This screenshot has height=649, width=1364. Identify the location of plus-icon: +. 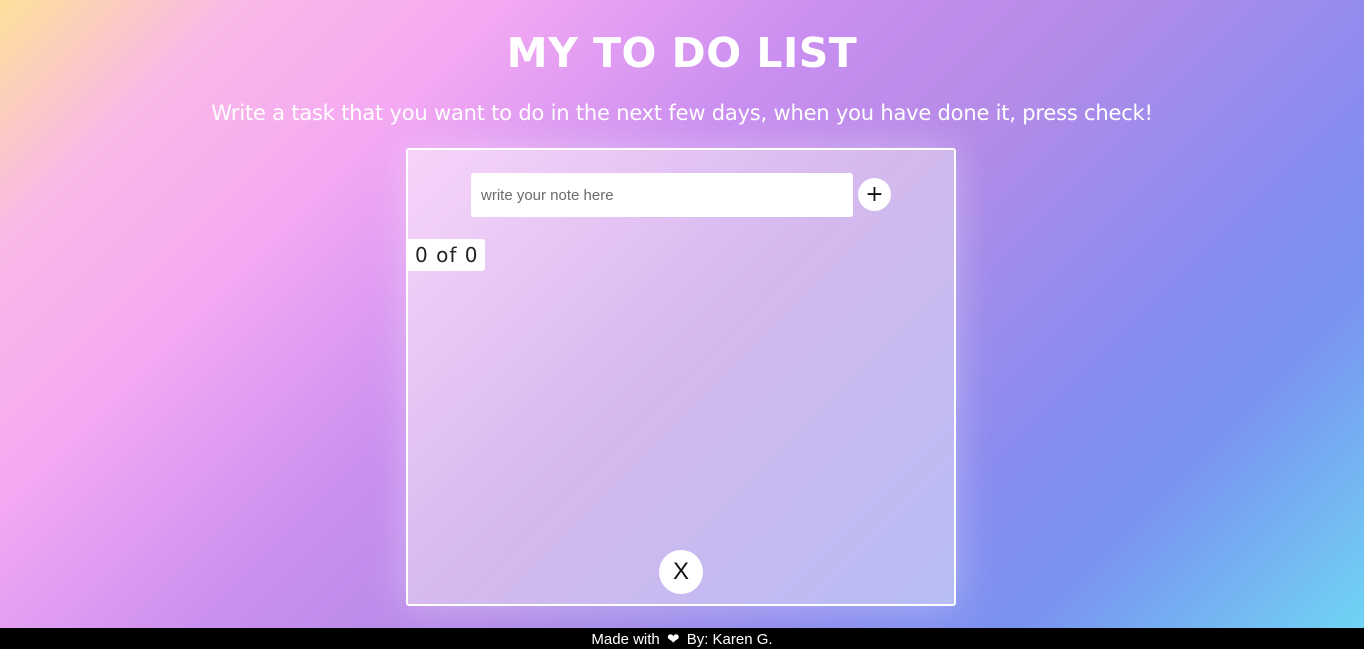
(874, 194).